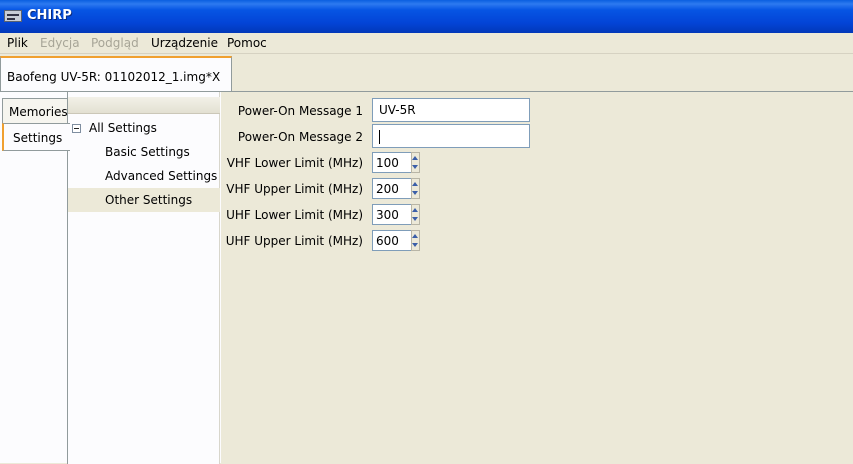  I want to click on vhf-lower-limit-label: VHF Lower Limit (MHz), so click(294, 163).